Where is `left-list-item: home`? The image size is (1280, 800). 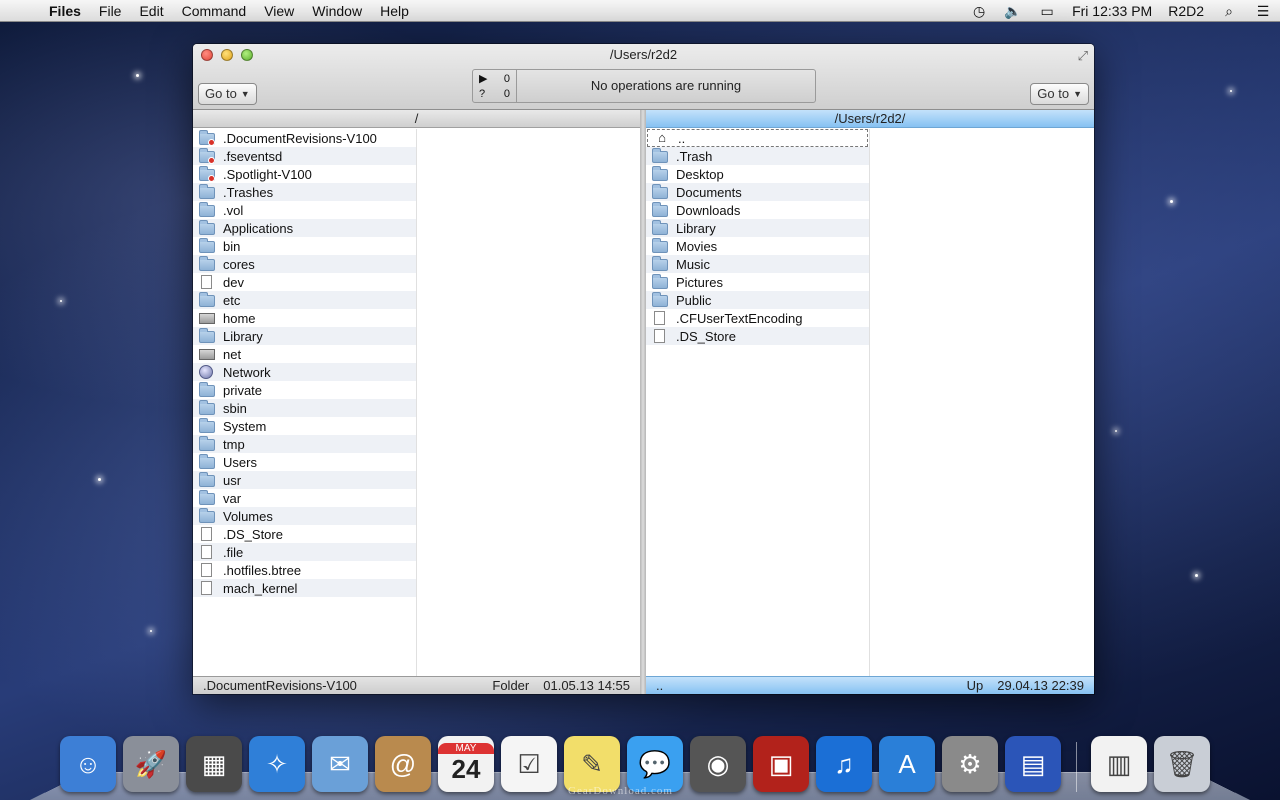 left-list-item: home is located at coordinates (304, 318).